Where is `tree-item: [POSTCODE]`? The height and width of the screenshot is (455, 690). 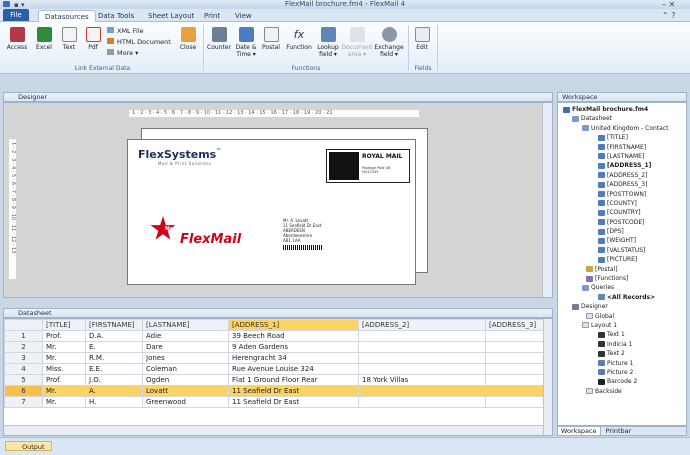 tree-item: [POSTCODE] is located at coordinates (622, 222).